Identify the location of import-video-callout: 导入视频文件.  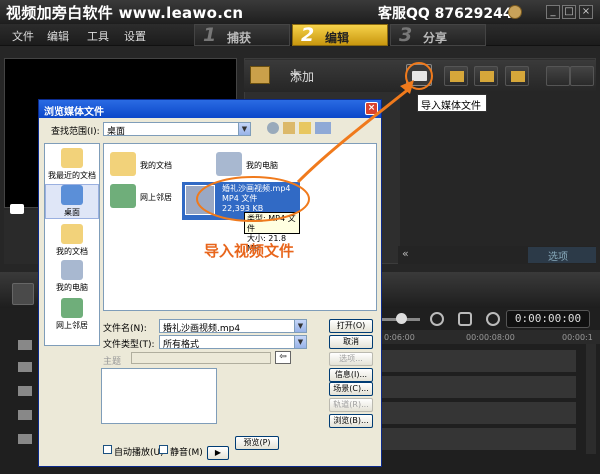
(249, 251).